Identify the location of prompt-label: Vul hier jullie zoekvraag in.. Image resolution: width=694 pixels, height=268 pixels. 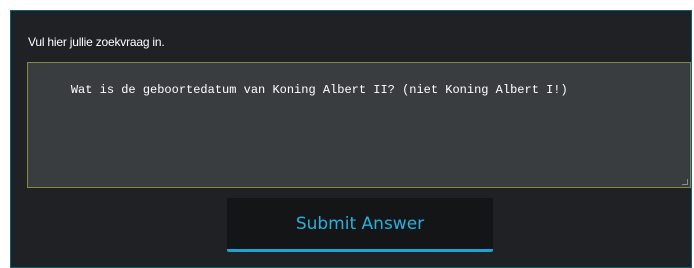
(96, 42).